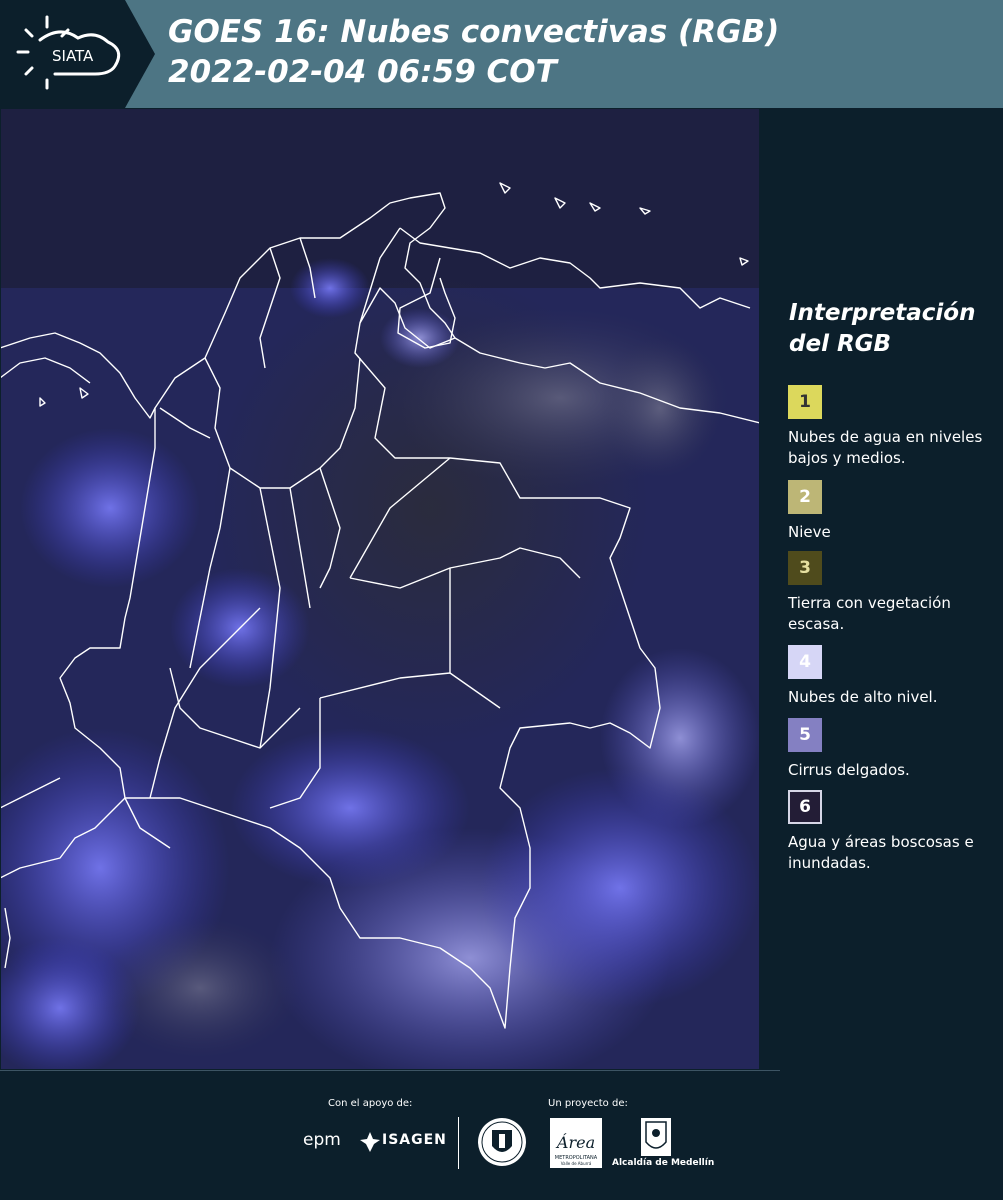  What do you see at coordinates (893, 832) in the screenshot?
I see `legend-item-6: 6 Agua y áreas boscosas e inundadas.` at bounding box center [893, 832].